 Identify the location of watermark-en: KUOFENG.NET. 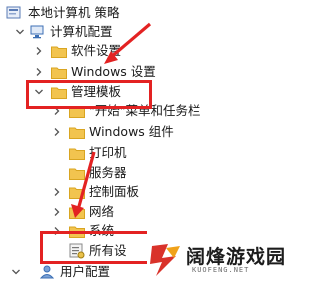
(221, 270).